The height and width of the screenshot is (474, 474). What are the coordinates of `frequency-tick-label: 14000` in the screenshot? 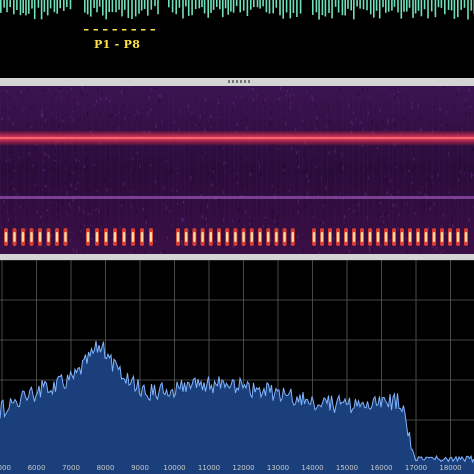 It's located at (312, 468).